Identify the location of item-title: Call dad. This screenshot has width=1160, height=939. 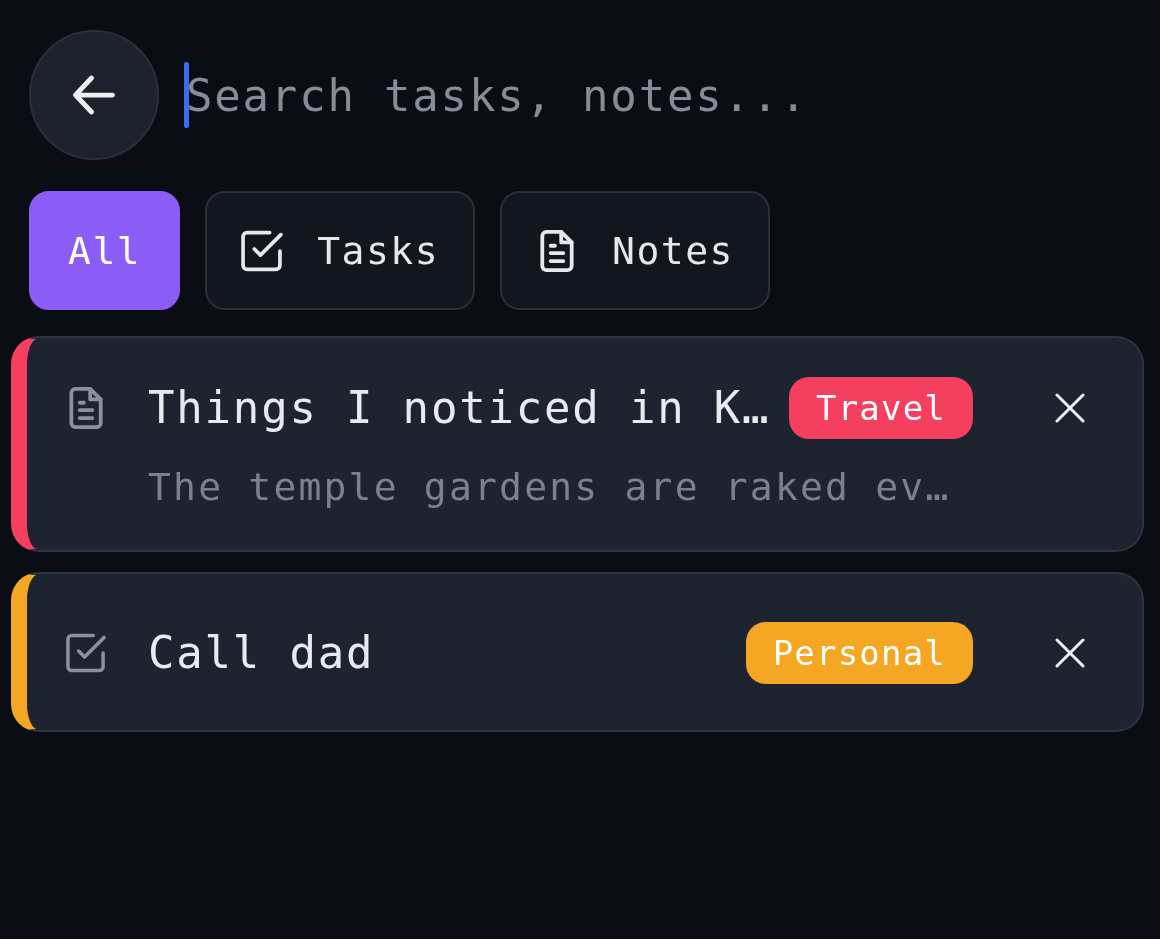
(262, 652).